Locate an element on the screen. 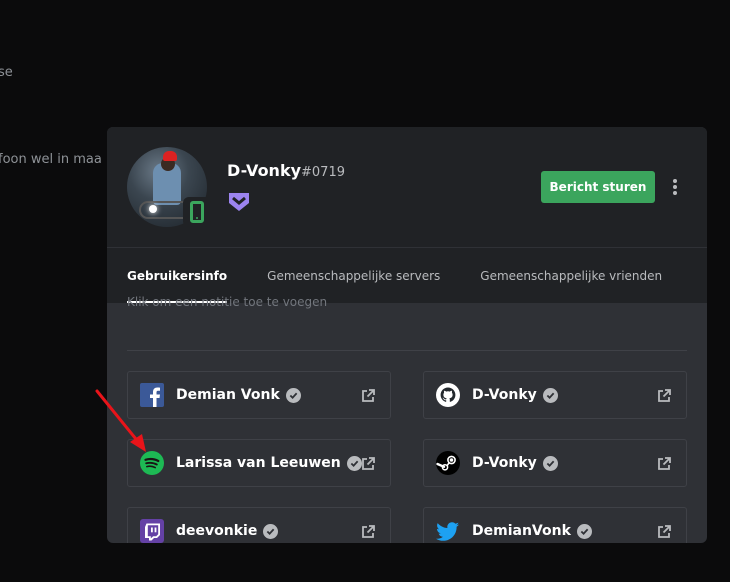 This screenshot has width=730, height=582. content-divider is located at coordinates (407, 350).